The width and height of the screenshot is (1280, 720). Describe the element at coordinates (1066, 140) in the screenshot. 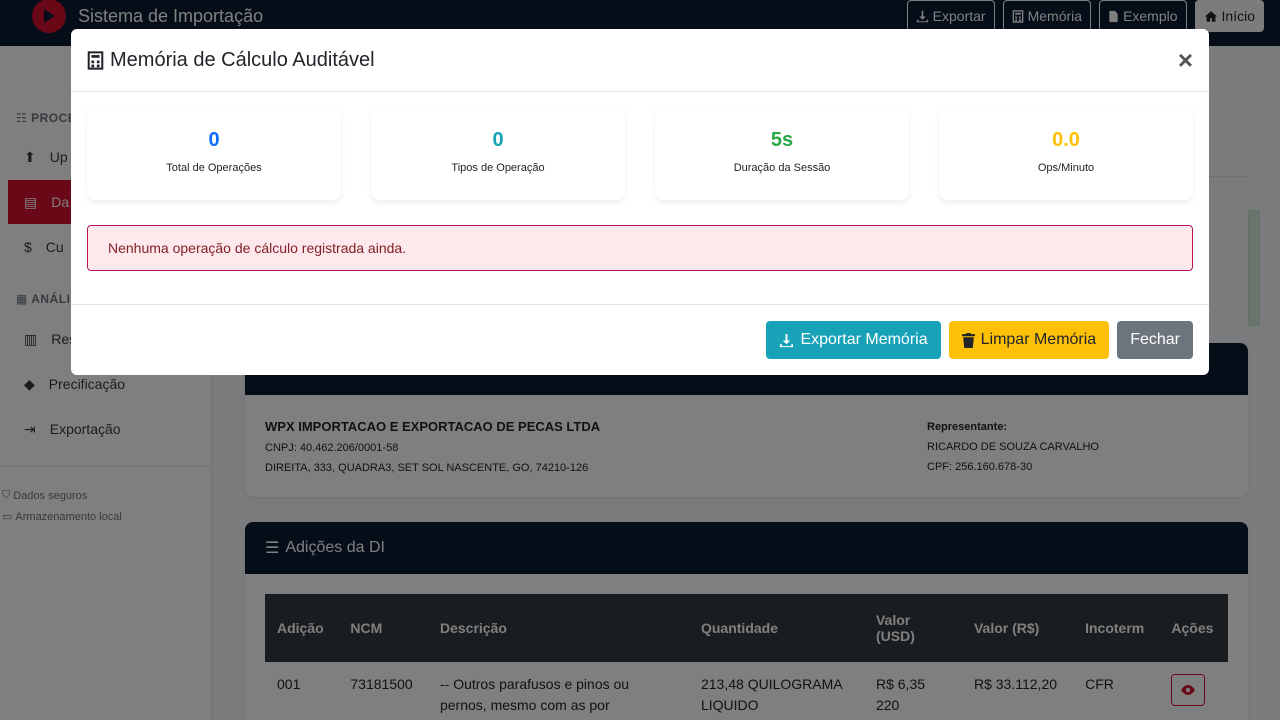

I see `stat-value: 0.0` at that location.